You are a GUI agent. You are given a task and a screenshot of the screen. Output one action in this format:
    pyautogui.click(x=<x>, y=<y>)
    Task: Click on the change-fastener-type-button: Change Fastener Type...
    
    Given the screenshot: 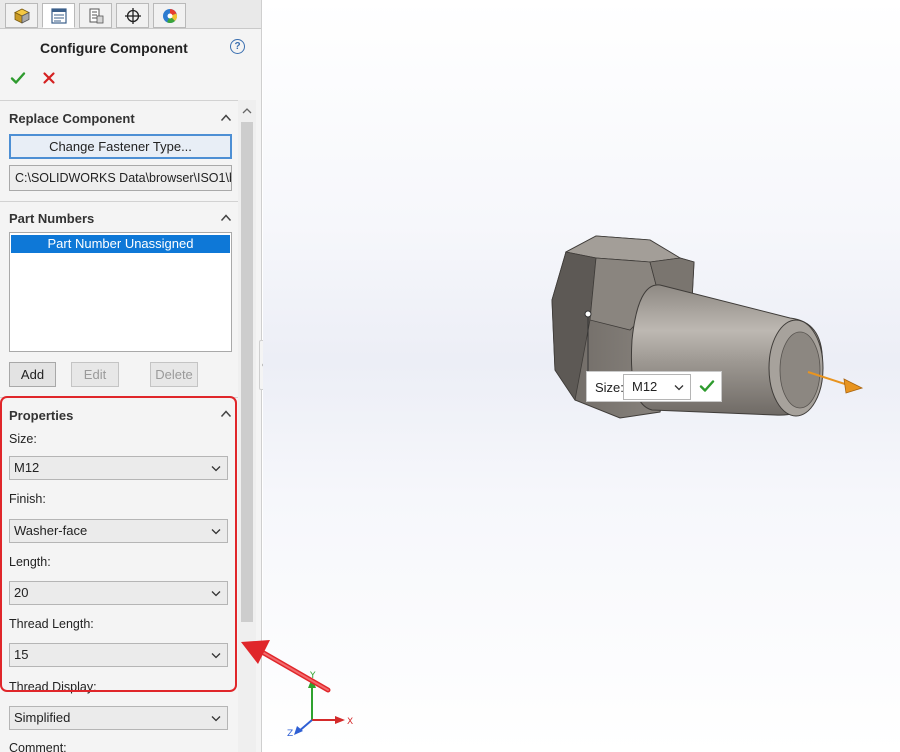 What is the action you would take?
    pyautogui.click(x=120, y=146)
    